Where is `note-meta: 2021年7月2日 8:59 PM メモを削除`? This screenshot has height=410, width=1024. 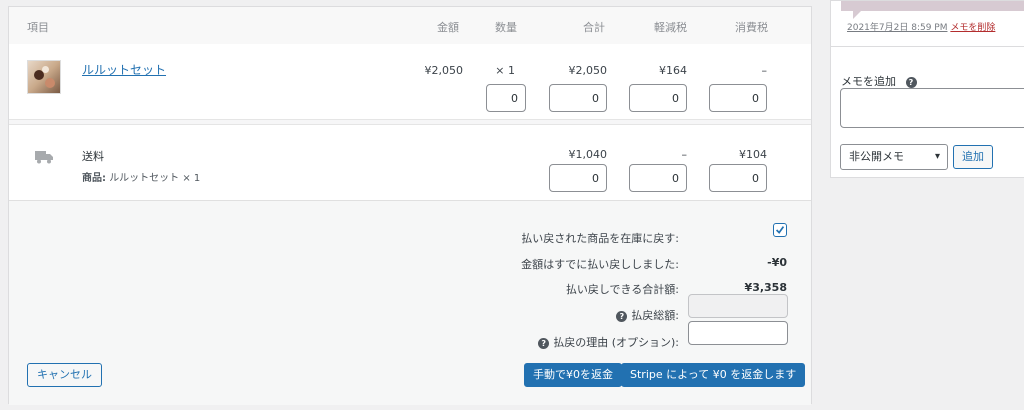 note-meta: 2021年7月2日 8:59 PM メモを削除 is located at coordinates (921, 26).